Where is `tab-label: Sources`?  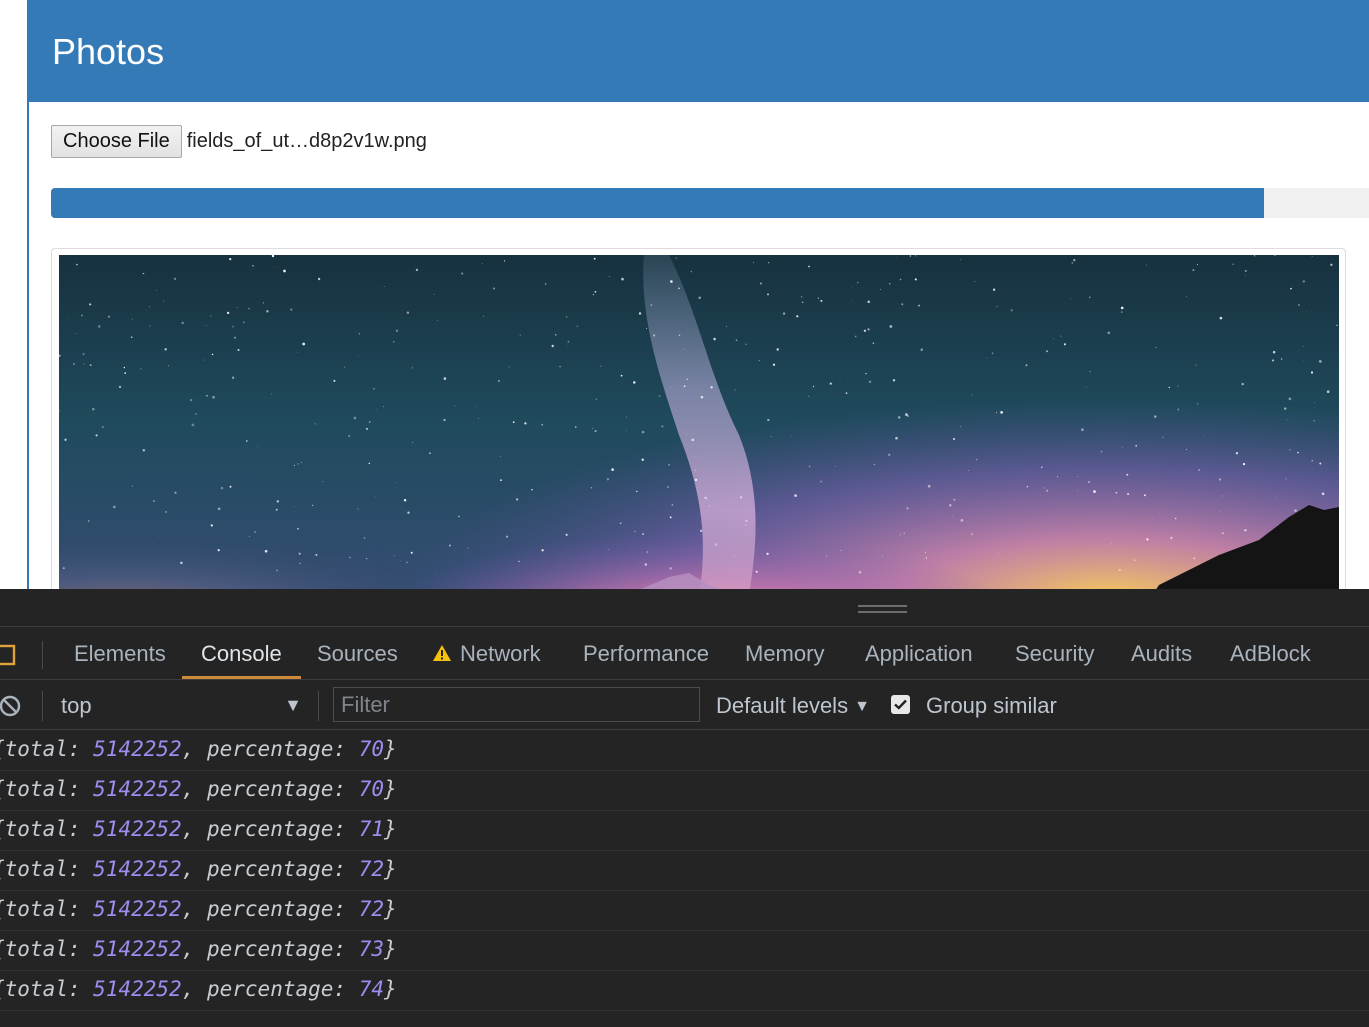 tab-label: Sources is located at coordinates (357, 653).